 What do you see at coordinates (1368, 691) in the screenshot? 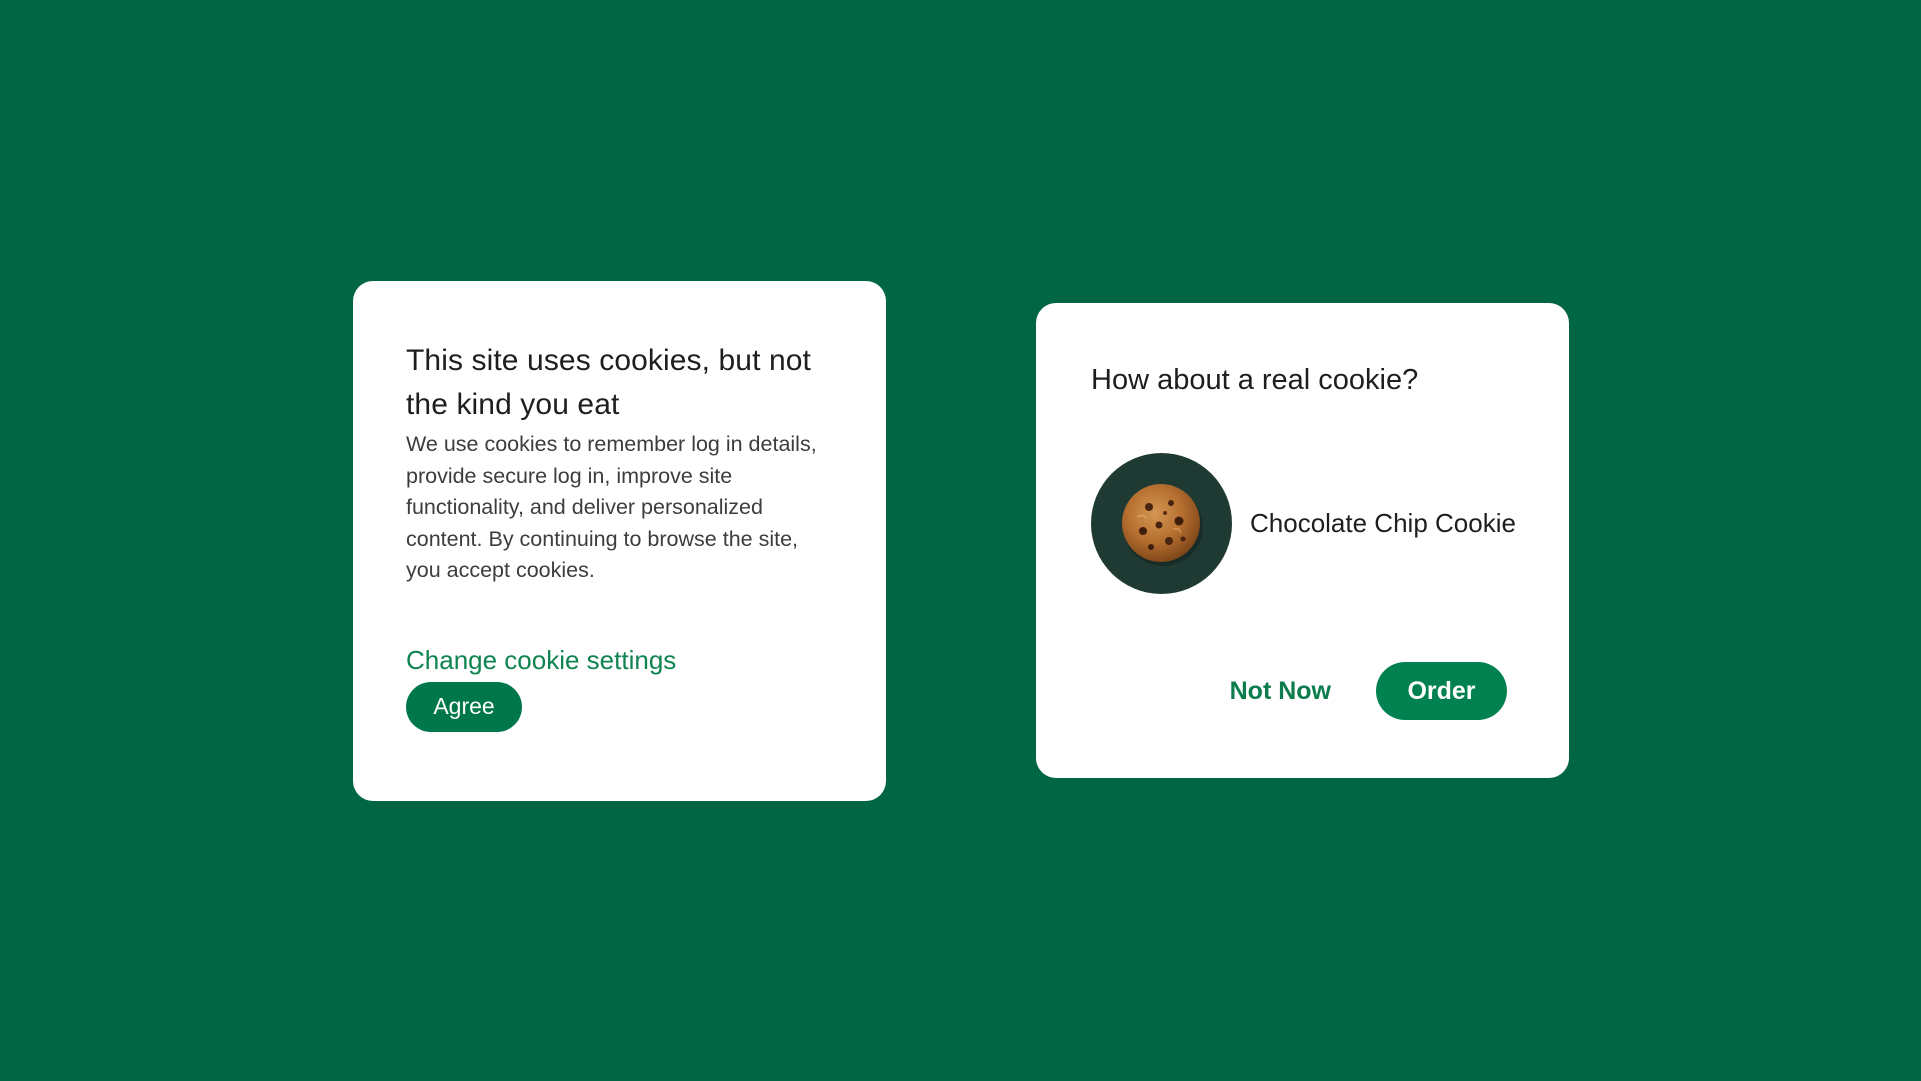
I see `dialog-actions: Not Now Order` at bounding box center [1368, 691].